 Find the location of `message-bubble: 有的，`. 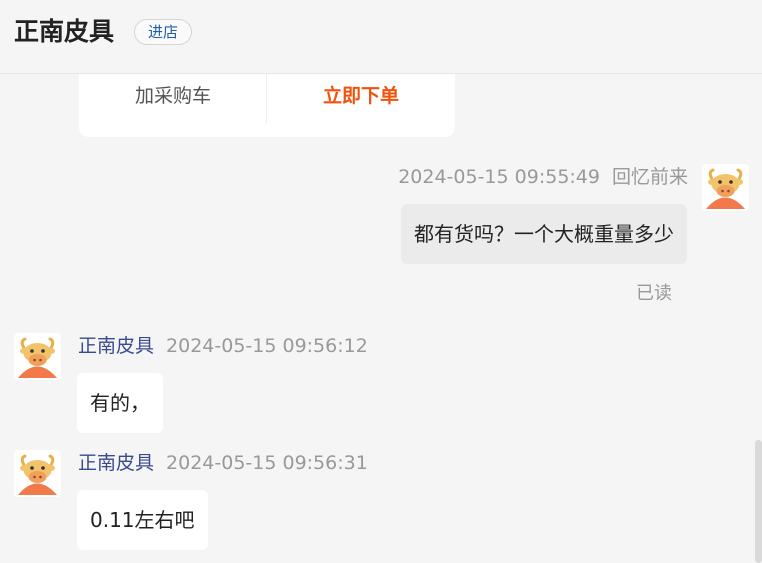

message-bubble: 有的， is located at coordinates (120, 403).